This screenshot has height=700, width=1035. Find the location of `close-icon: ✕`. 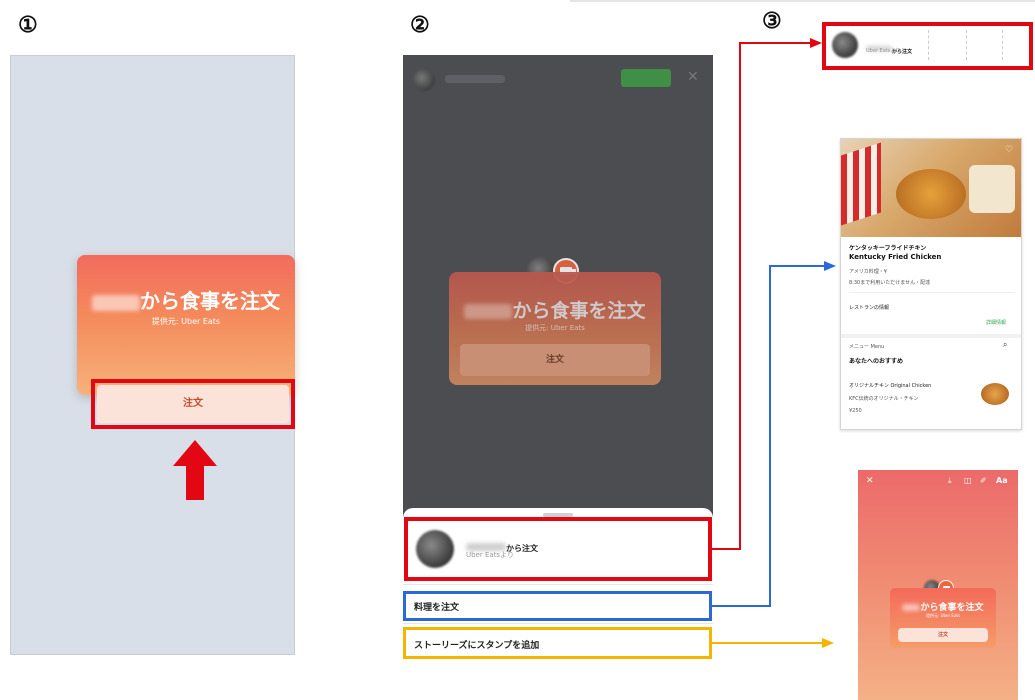

close-icon: ✕ is located at coordinates (870, 481).